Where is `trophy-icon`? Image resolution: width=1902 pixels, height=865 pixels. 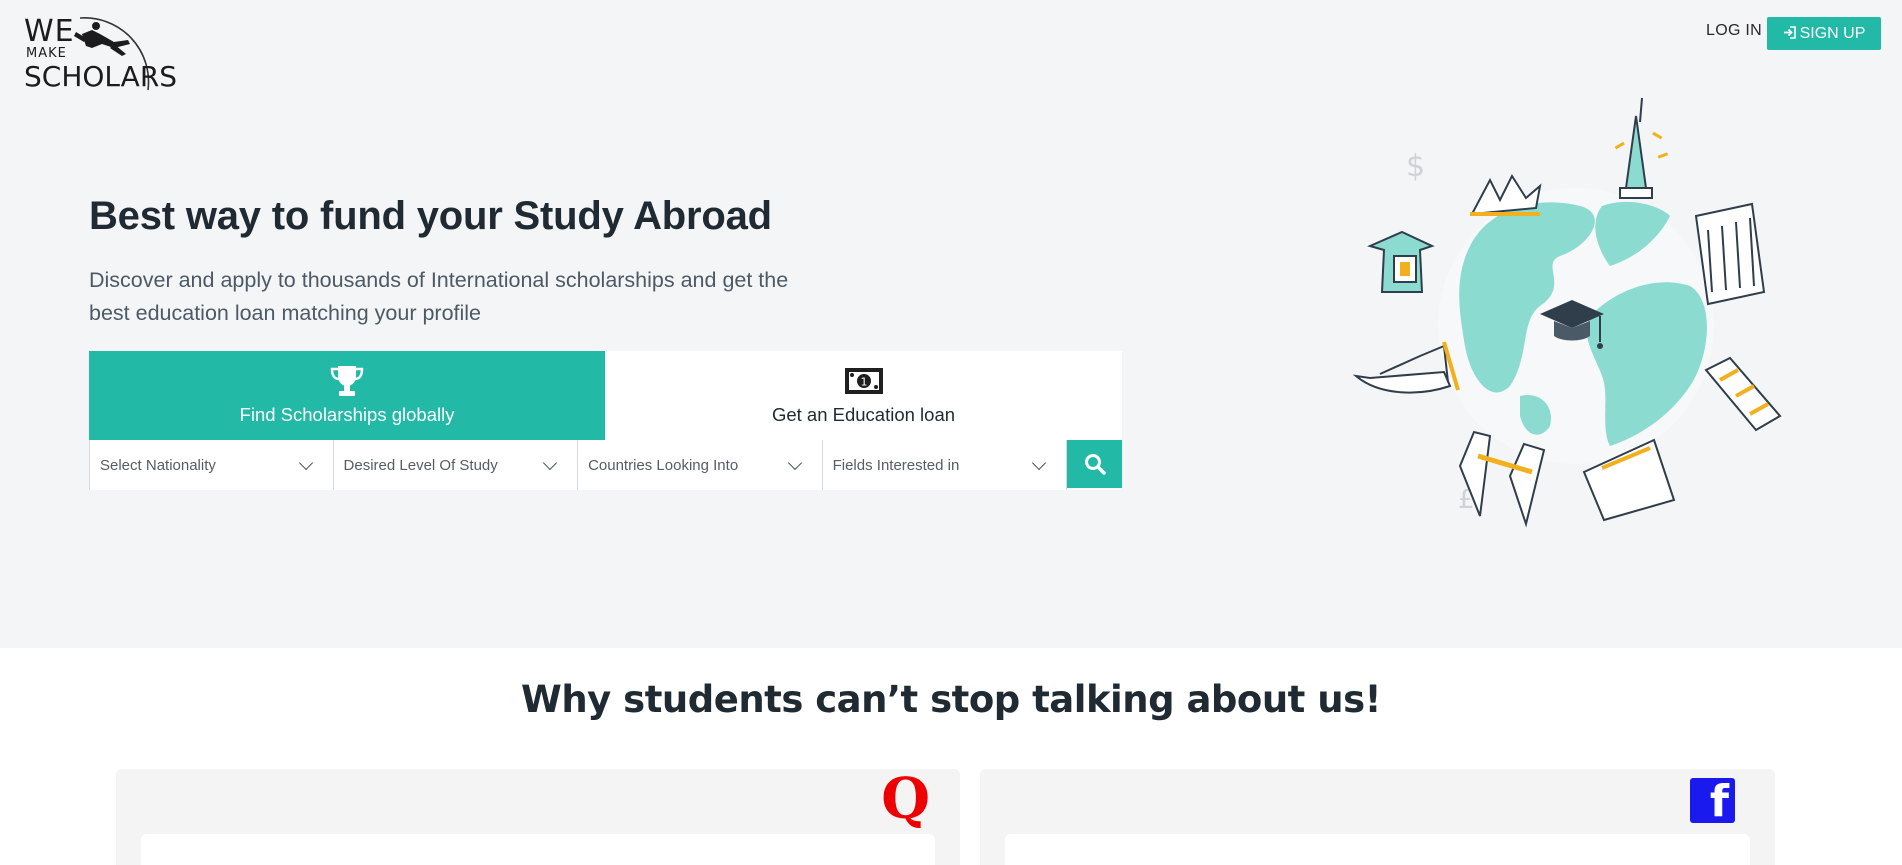
trophy-icon is located at coordinates (347, 381).